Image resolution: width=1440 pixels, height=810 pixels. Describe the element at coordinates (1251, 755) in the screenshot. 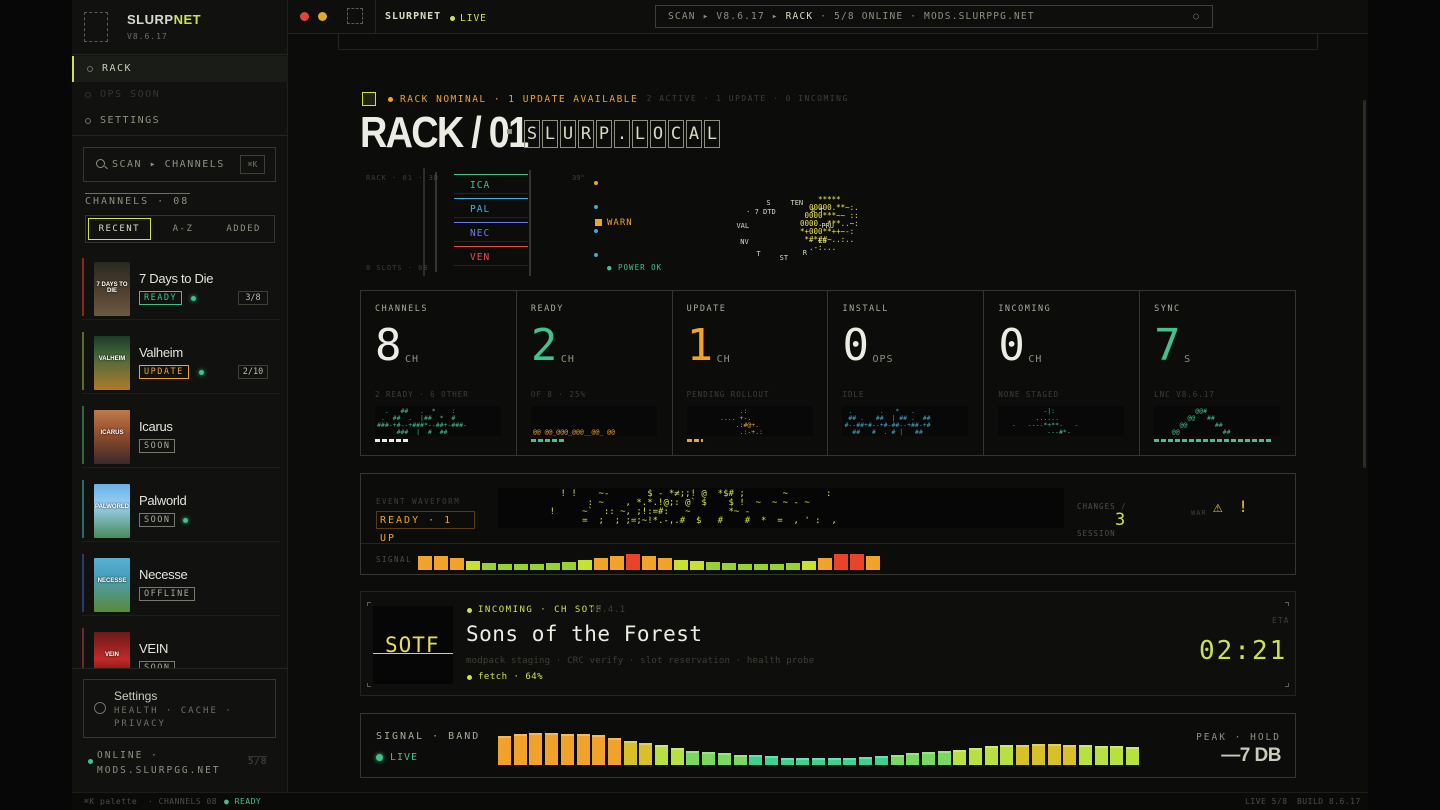

I see `peak-value: —7 DB` at that location.